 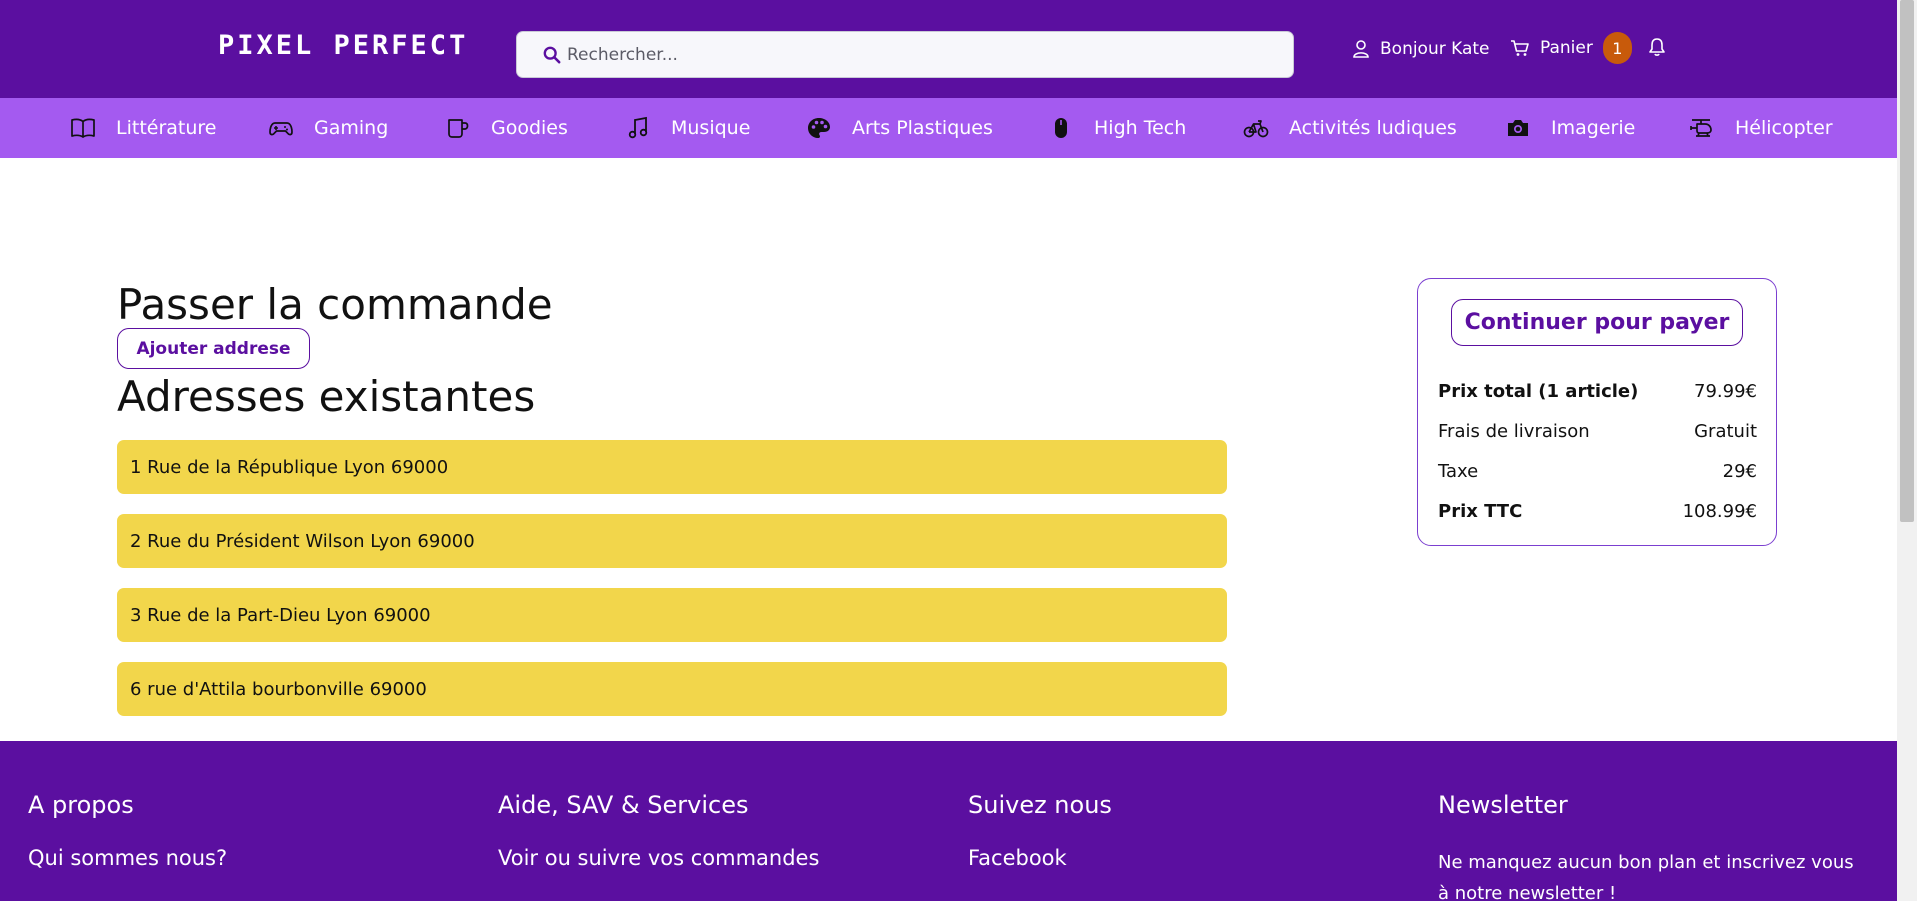 I want to click on cart-count-badge: 1, so click(x=1617, y=48).